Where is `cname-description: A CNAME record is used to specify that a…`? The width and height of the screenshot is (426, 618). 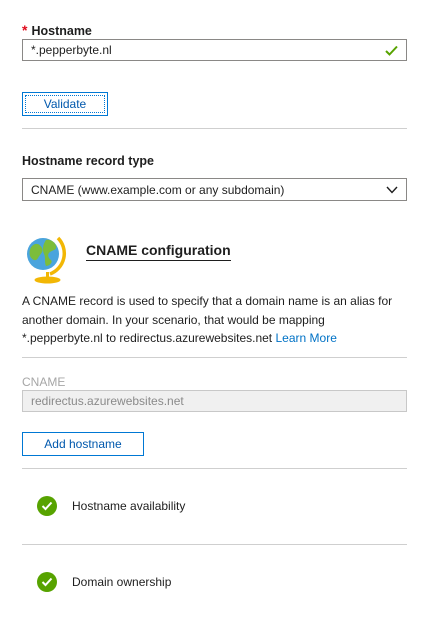
cname-description: A CNAME record is used to specify that a… is located at coordinates (214, 320).